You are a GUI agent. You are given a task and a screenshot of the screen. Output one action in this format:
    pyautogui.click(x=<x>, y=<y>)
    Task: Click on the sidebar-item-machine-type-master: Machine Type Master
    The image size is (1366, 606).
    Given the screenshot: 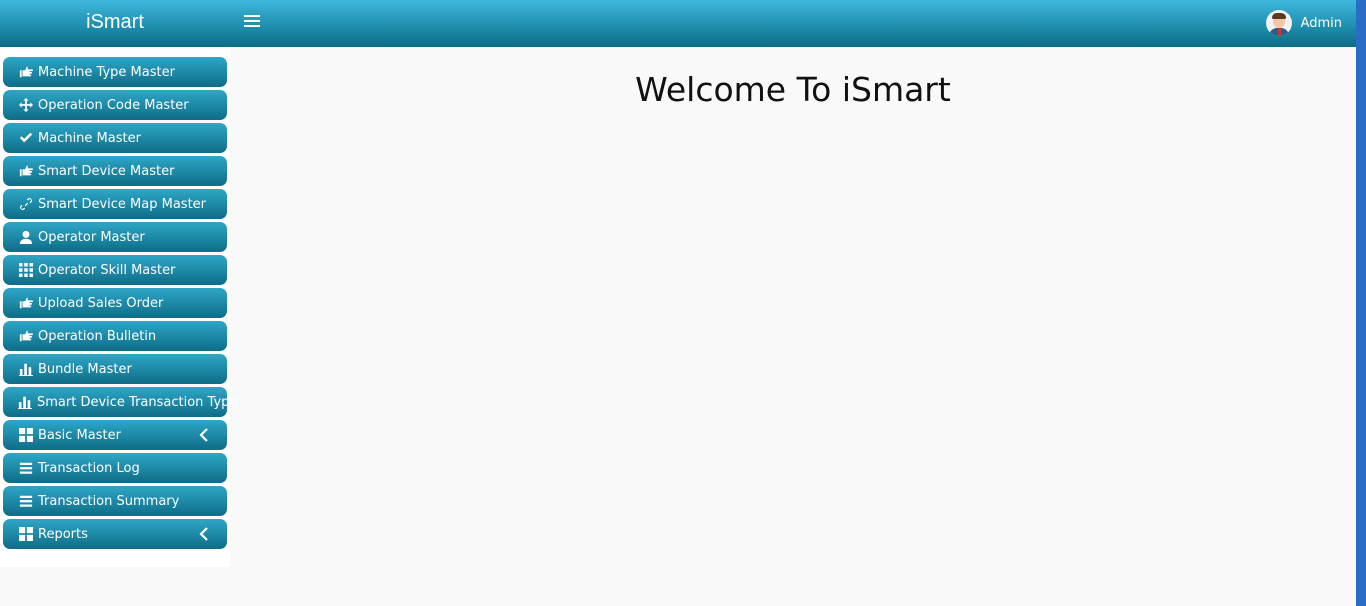 What is the action you would take?
    pyautogui.click(x=115, y=72)
    